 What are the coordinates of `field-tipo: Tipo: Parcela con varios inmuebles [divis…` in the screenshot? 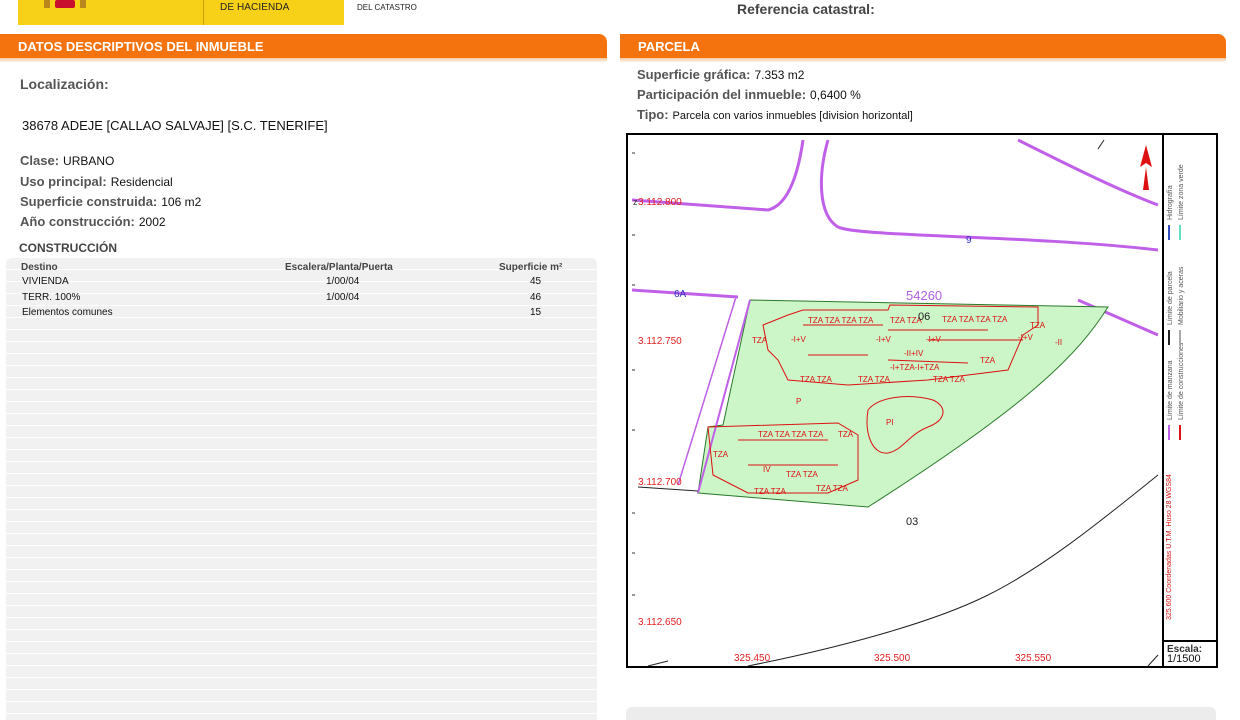 It's located at (775, 115).